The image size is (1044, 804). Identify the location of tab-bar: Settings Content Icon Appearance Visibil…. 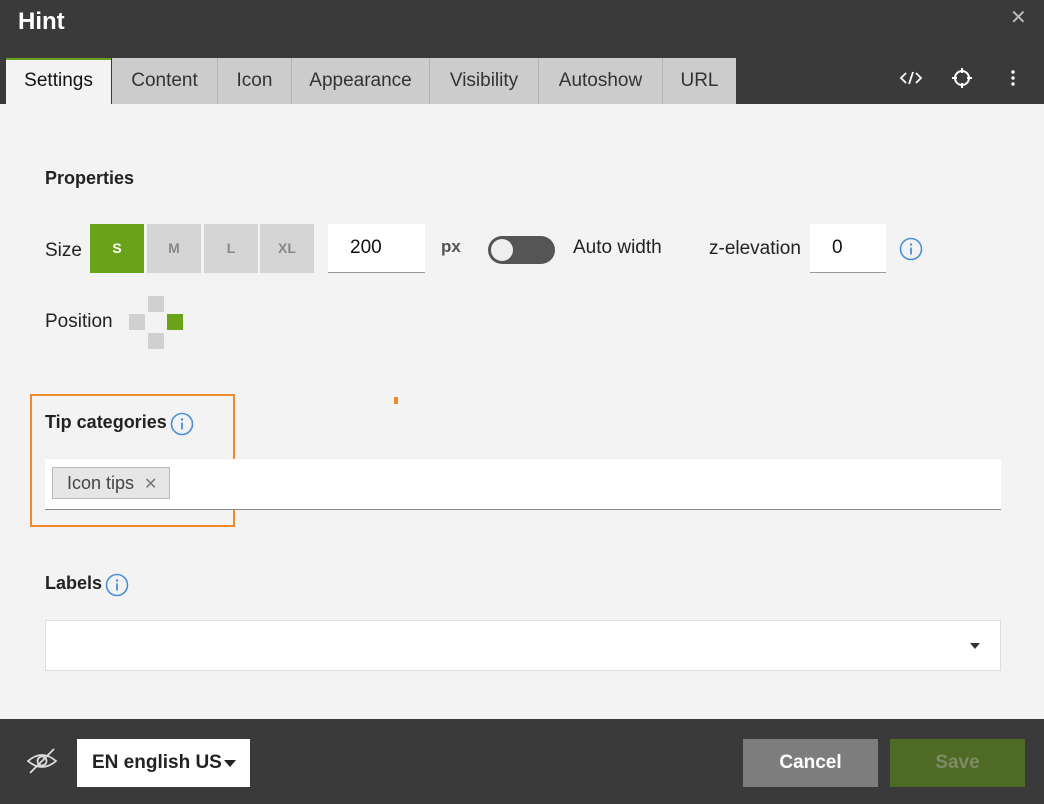
(522, 81).